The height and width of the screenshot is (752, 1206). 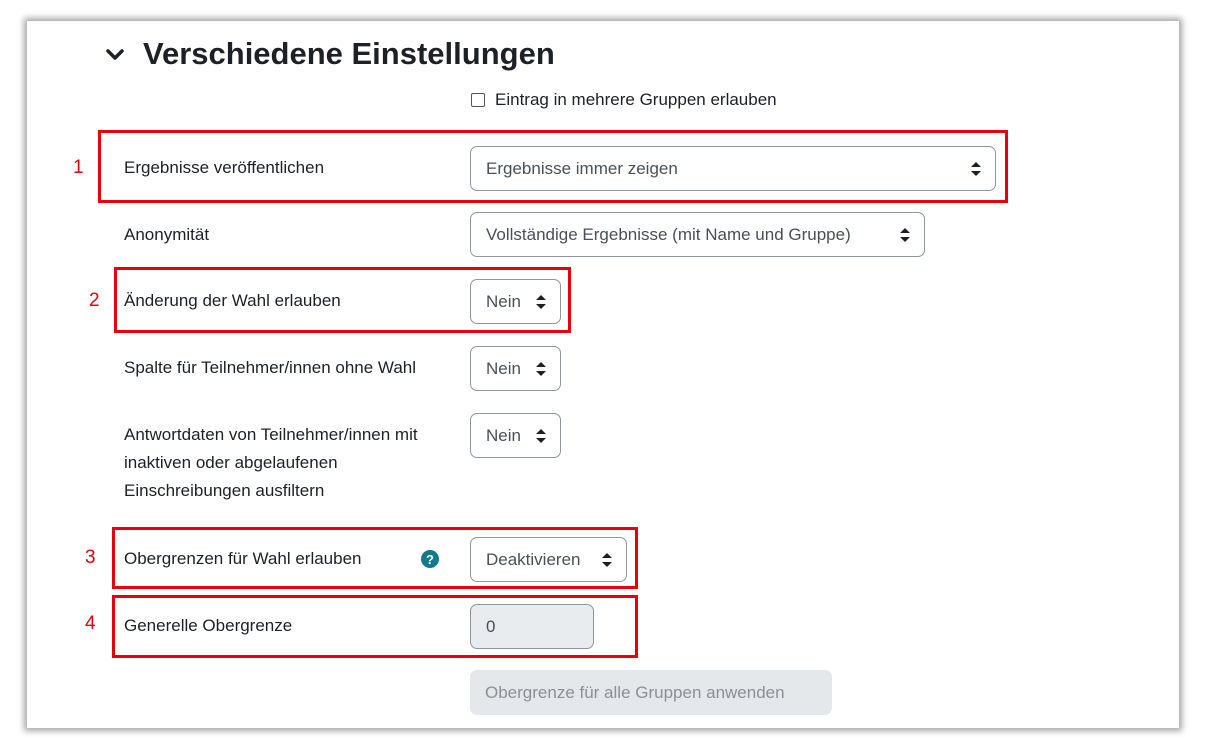 I want to click on filter-inactive-label-line2: inaktiven oder abgelaufenen, so click(x=231, y=462).